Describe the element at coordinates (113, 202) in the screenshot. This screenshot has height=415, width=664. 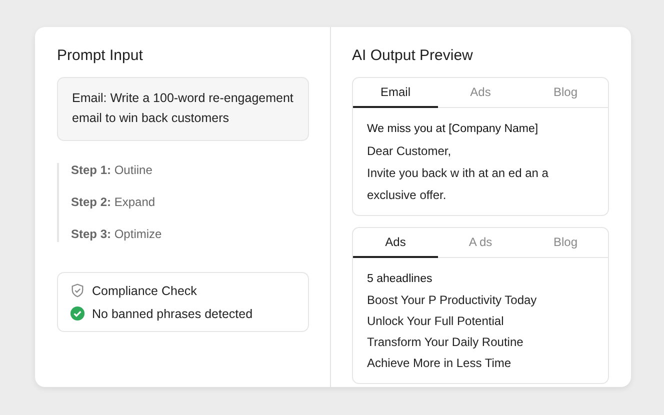
I see `step-item: Step 2: Expand` at that location.